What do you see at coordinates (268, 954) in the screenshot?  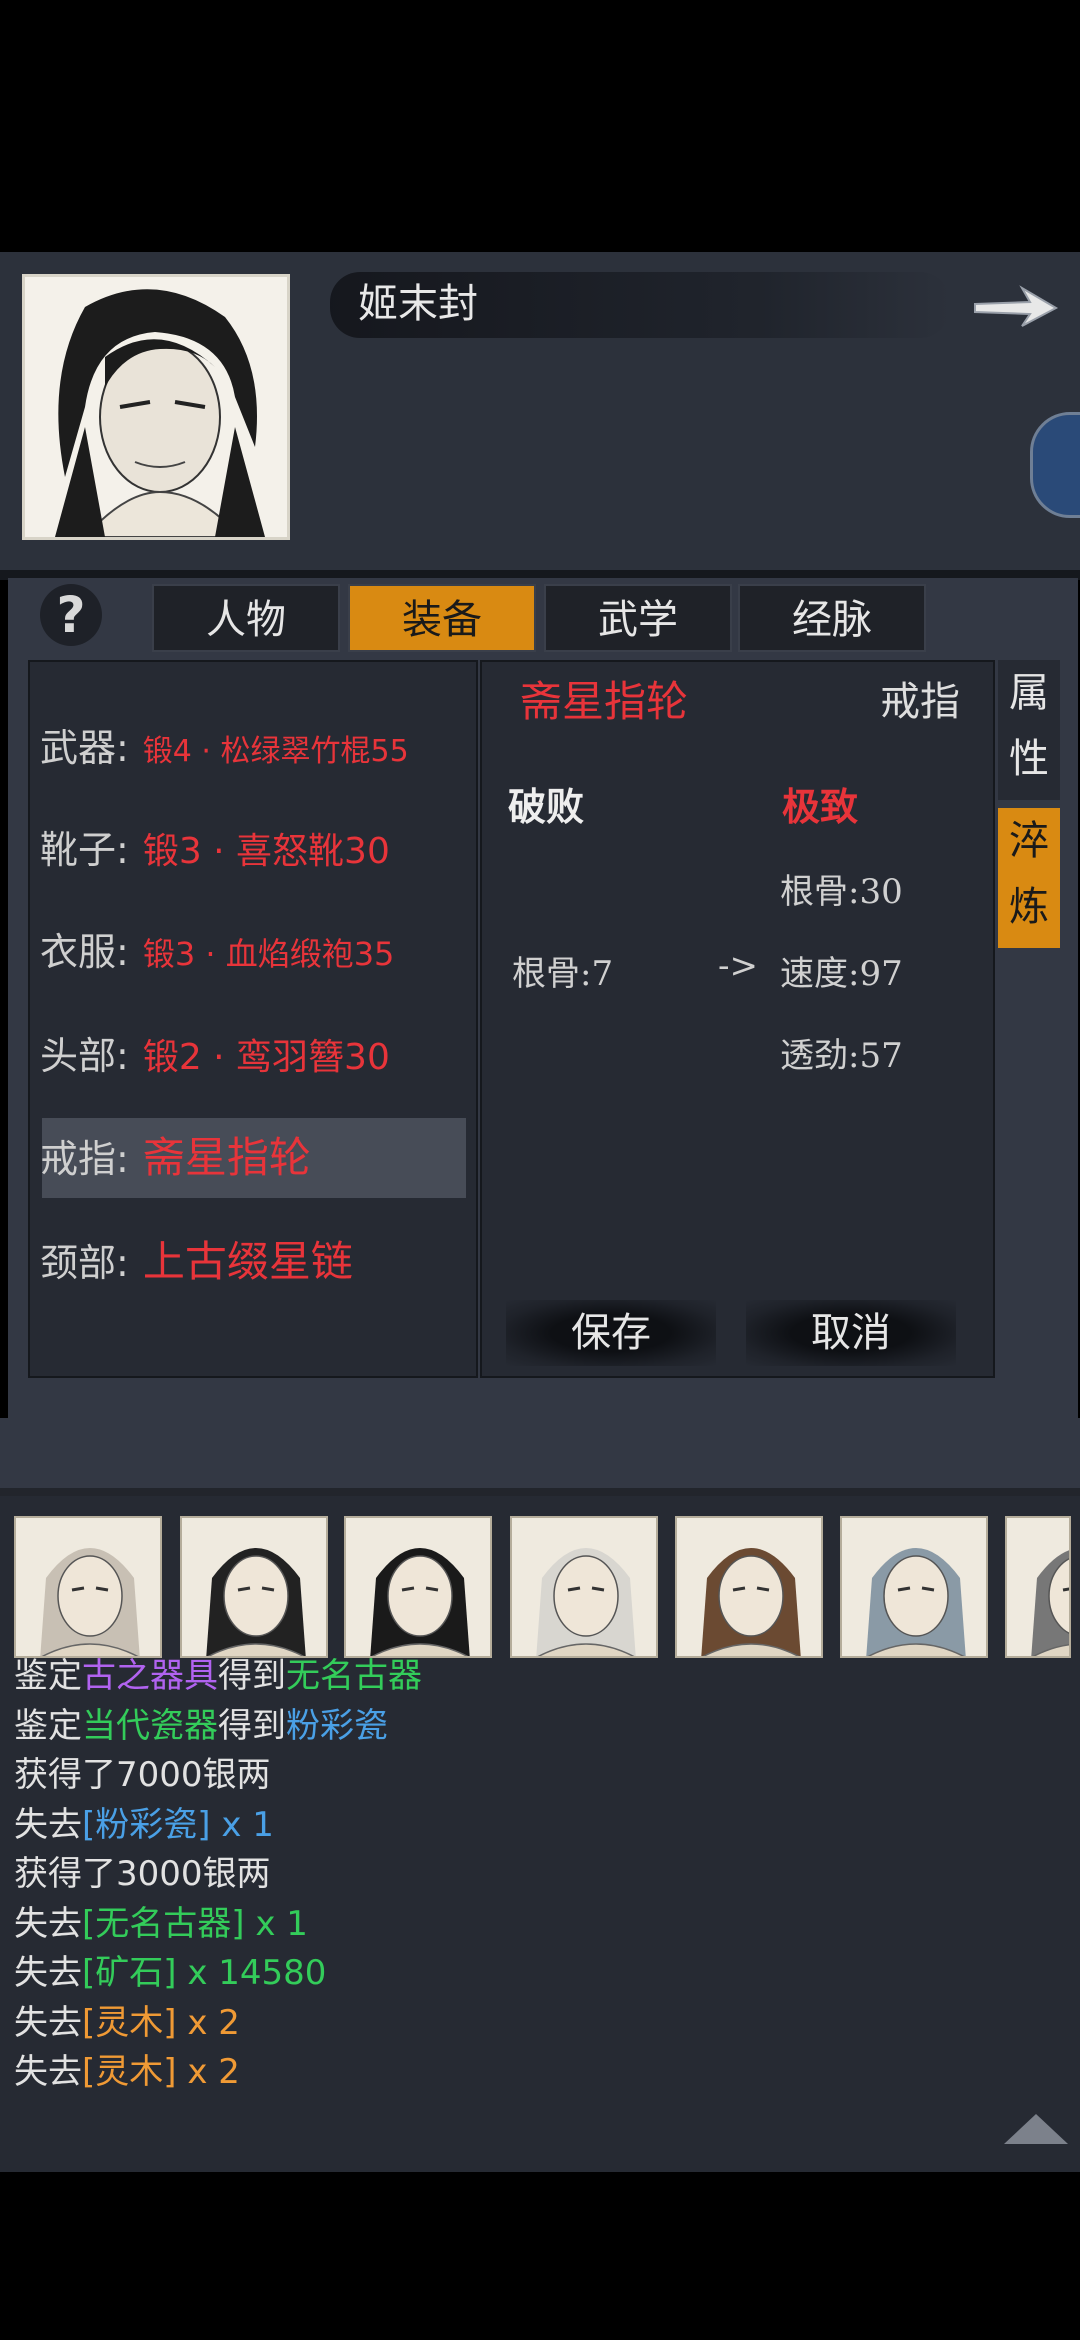 I see `slot-item: 锻3 · 血焰缎袍35` at bounding box center [268, 954].